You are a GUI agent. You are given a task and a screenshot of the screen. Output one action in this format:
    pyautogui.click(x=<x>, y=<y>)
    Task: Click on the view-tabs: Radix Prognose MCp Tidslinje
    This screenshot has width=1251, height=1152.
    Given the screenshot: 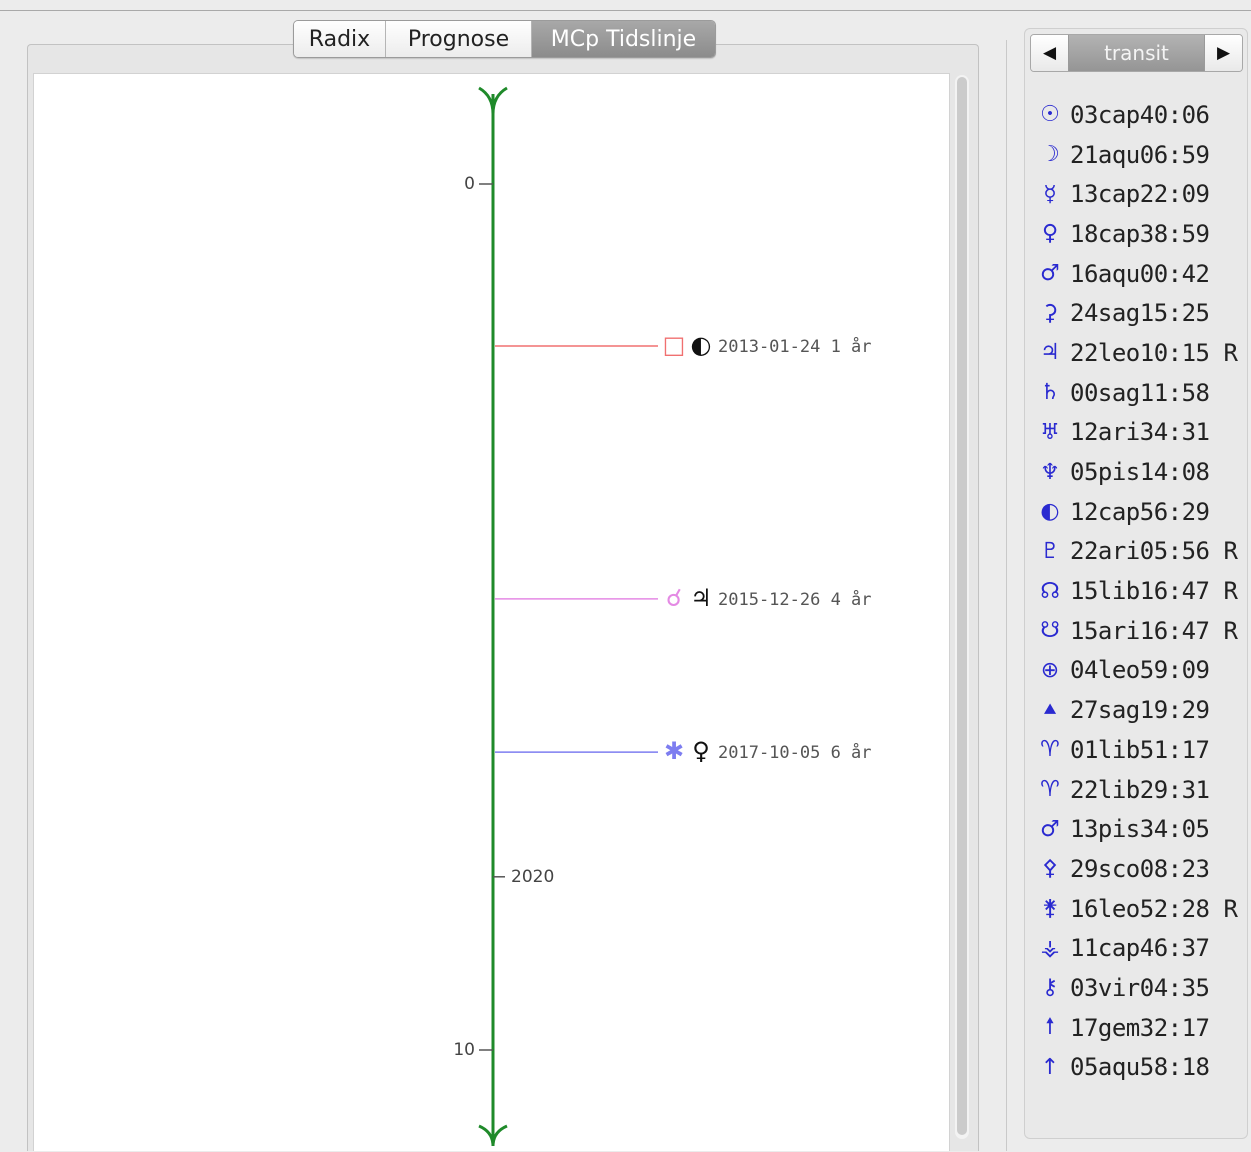 What is the action you would take?
    pyautogui.click(x=504, y=39)
    